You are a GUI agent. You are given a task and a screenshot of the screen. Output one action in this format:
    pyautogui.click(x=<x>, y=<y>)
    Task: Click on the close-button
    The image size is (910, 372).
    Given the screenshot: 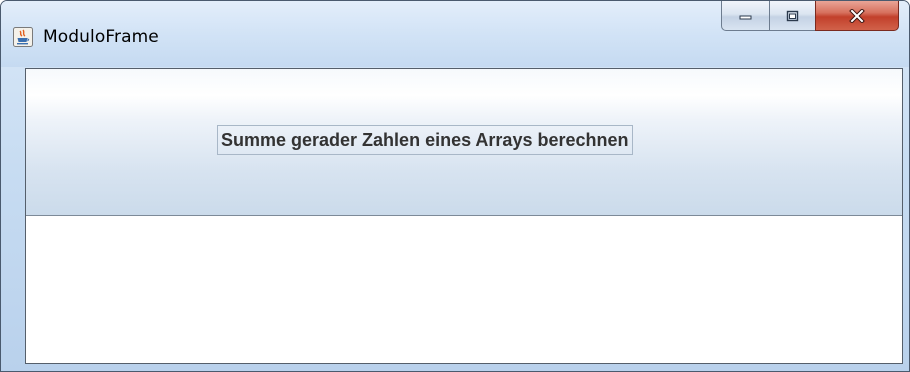 What is the action you would take?
    pyautogui.click(x=857, y=16)
    